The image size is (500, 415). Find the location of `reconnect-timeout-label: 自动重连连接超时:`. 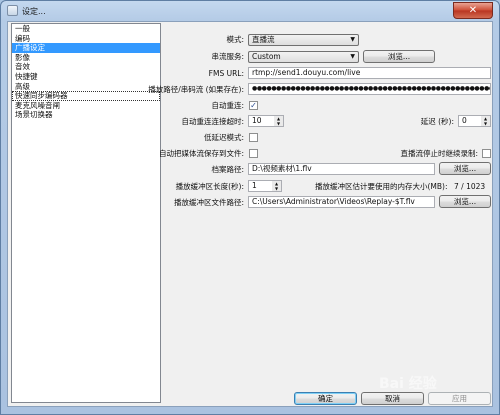

reconnect-timeout-label: 自动重连连接超时: is located at coordinates (212, 121).